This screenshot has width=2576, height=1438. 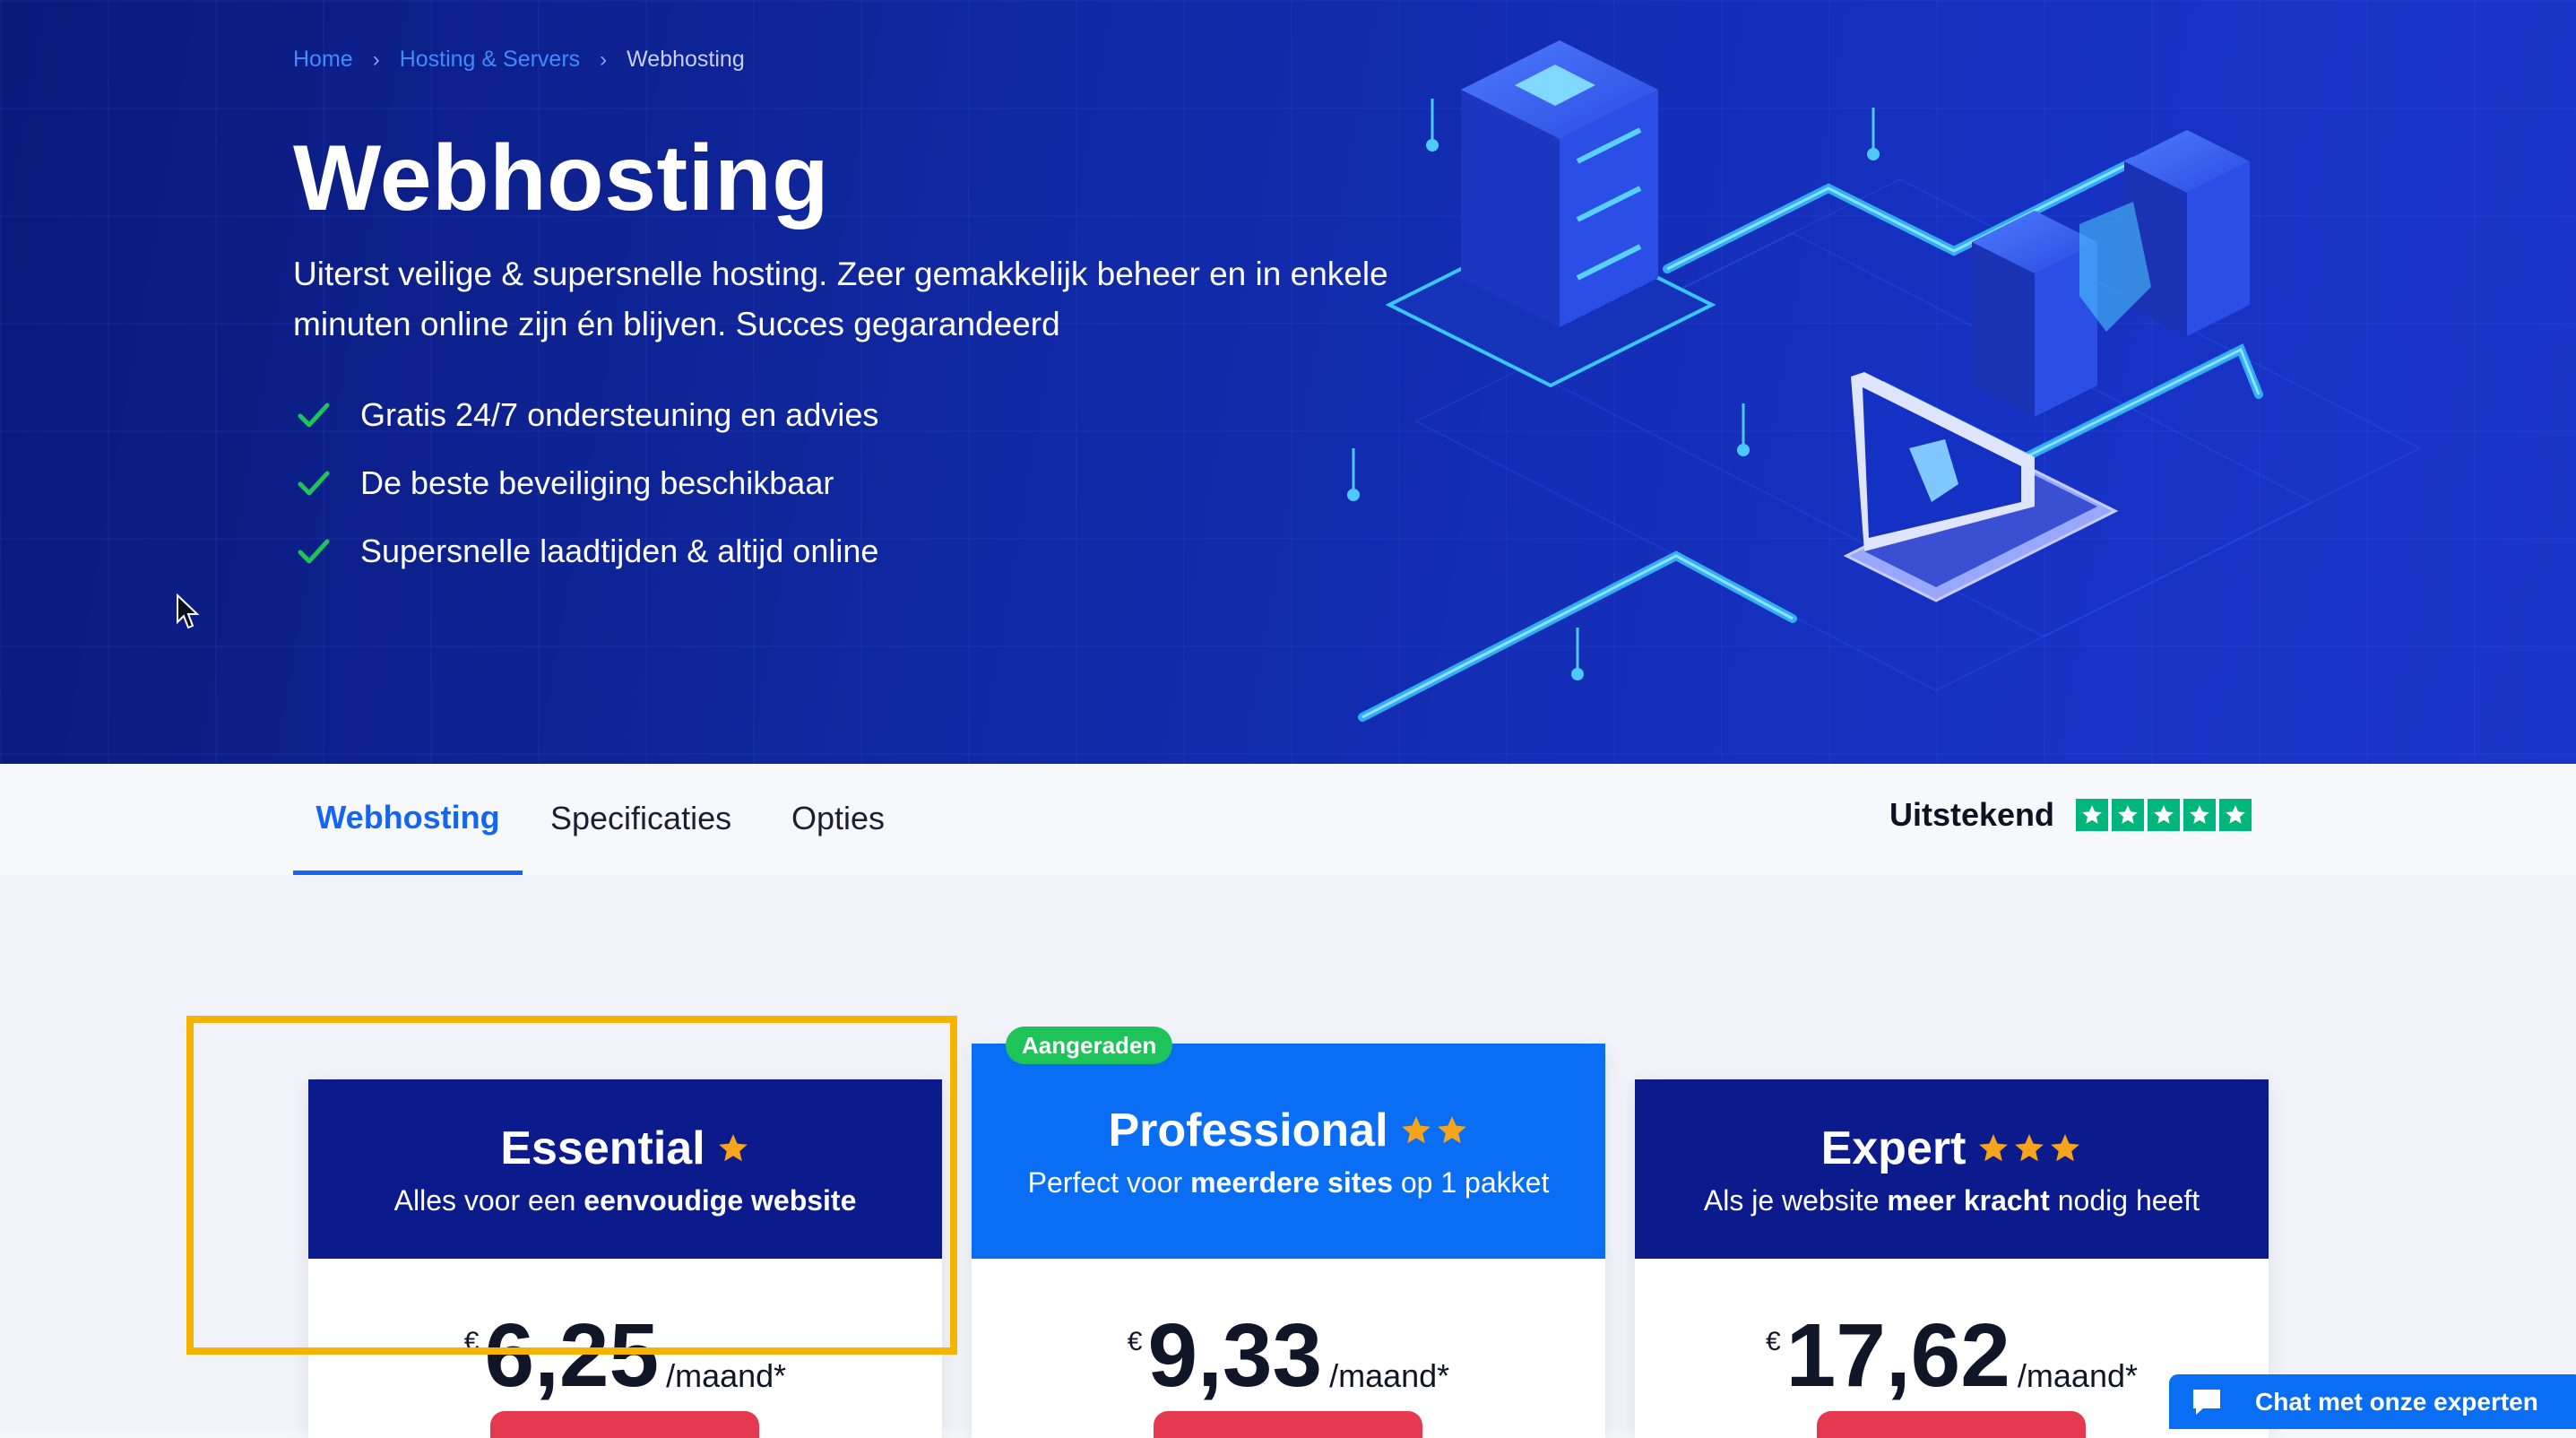 What do you see at coordinates (597, 482) in the screenshot?
I see `feature-text: De beste beveiliging beschikbaar` at bounding box center [597, 482].